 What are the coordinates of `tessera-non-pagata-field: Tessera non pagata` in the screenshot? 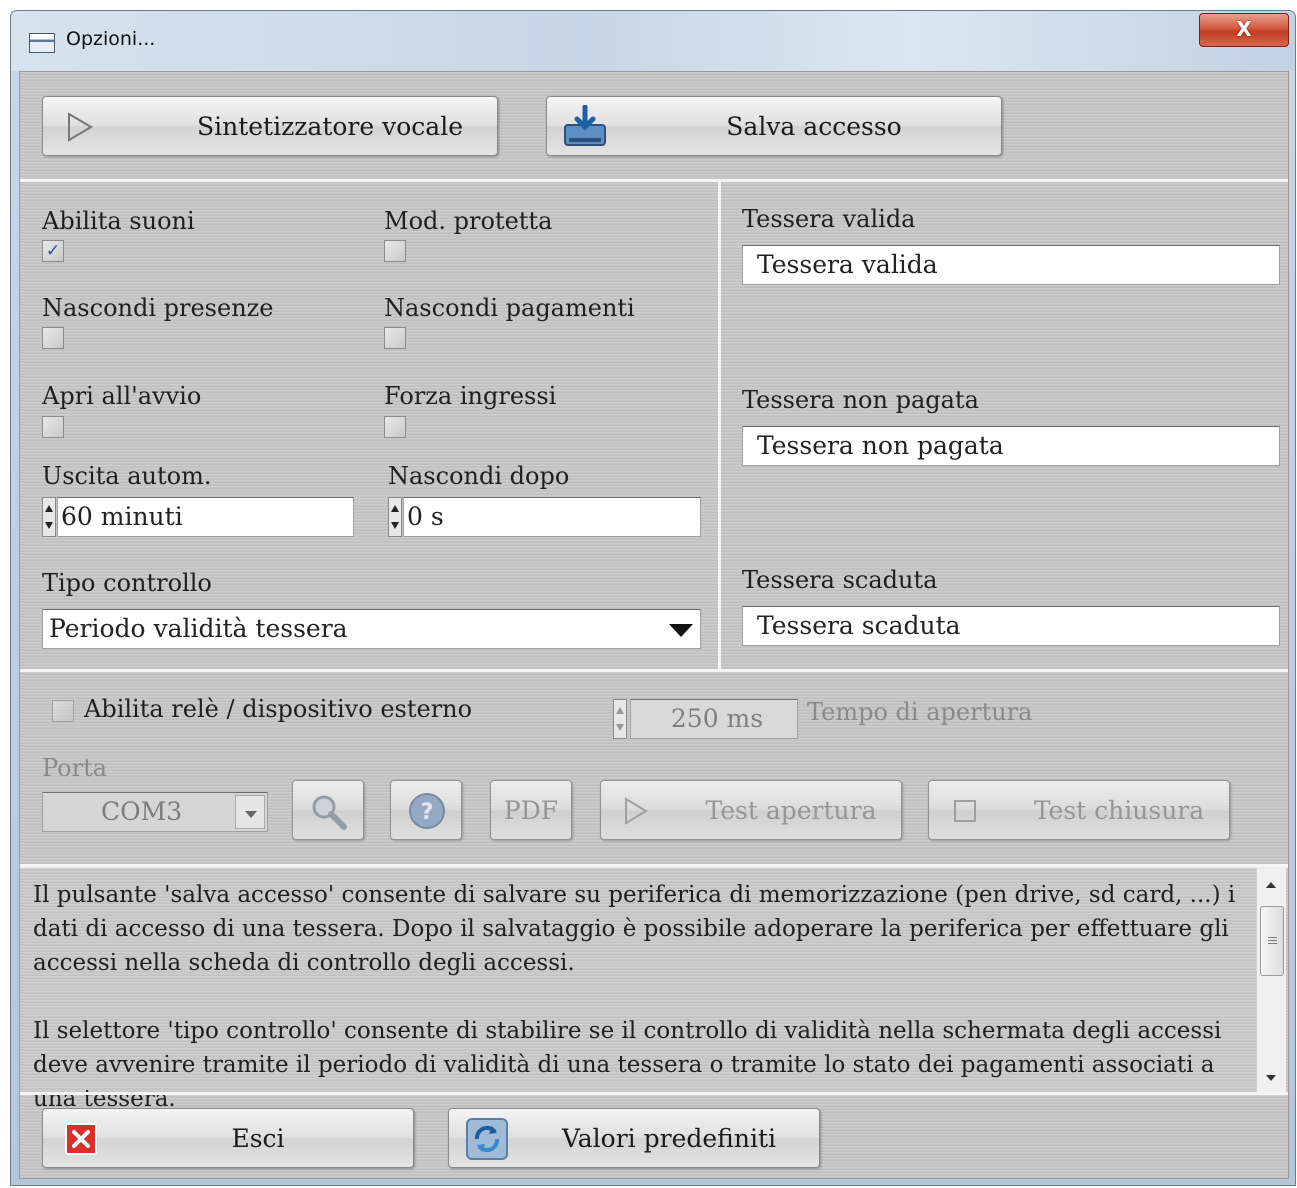 It's located at (1011, 446).